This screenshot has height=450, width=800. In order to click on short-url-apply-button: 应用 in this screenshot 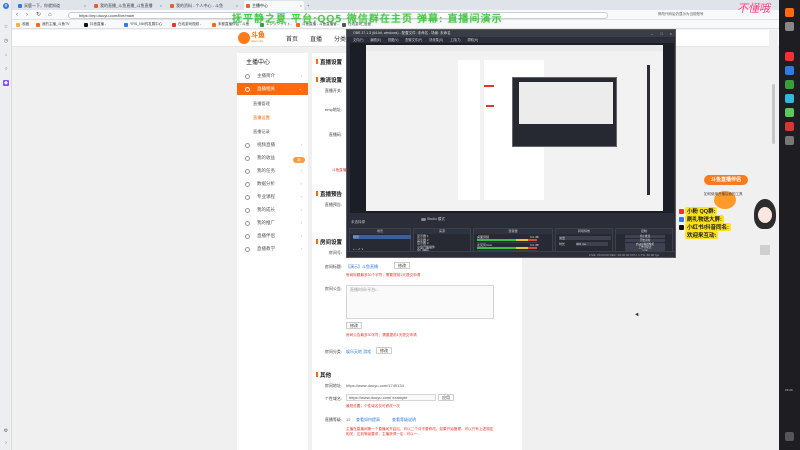, I will do `click(446, 397)`.